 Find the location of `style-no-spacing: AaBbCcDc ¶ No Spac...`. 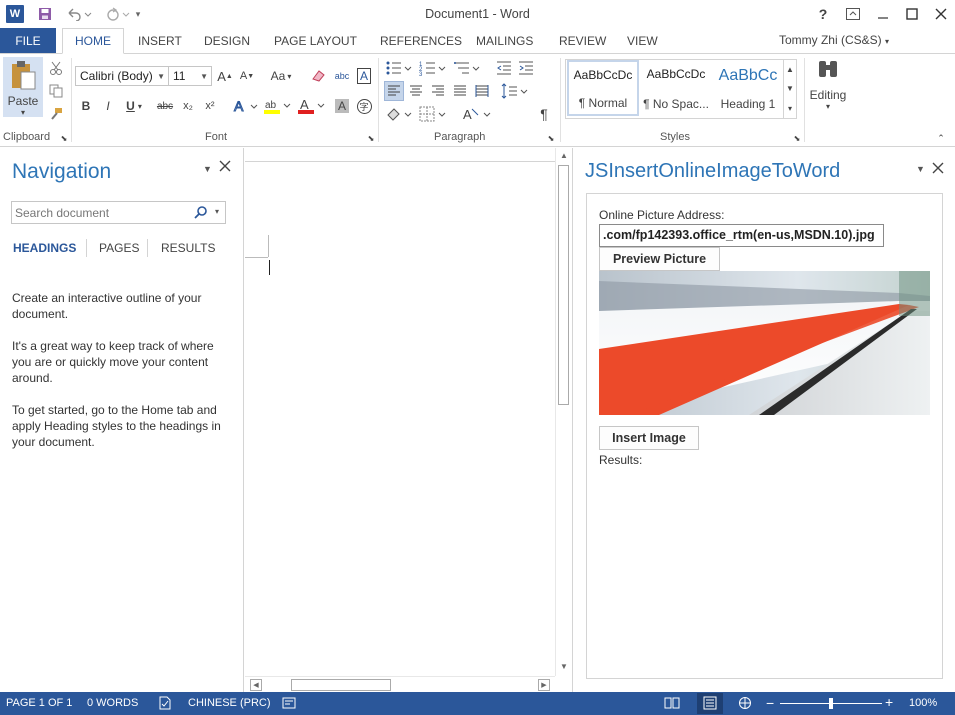

style-no-spacing: AaBbCcDc ¶ No Spac... is located at coordinates (676, 88).